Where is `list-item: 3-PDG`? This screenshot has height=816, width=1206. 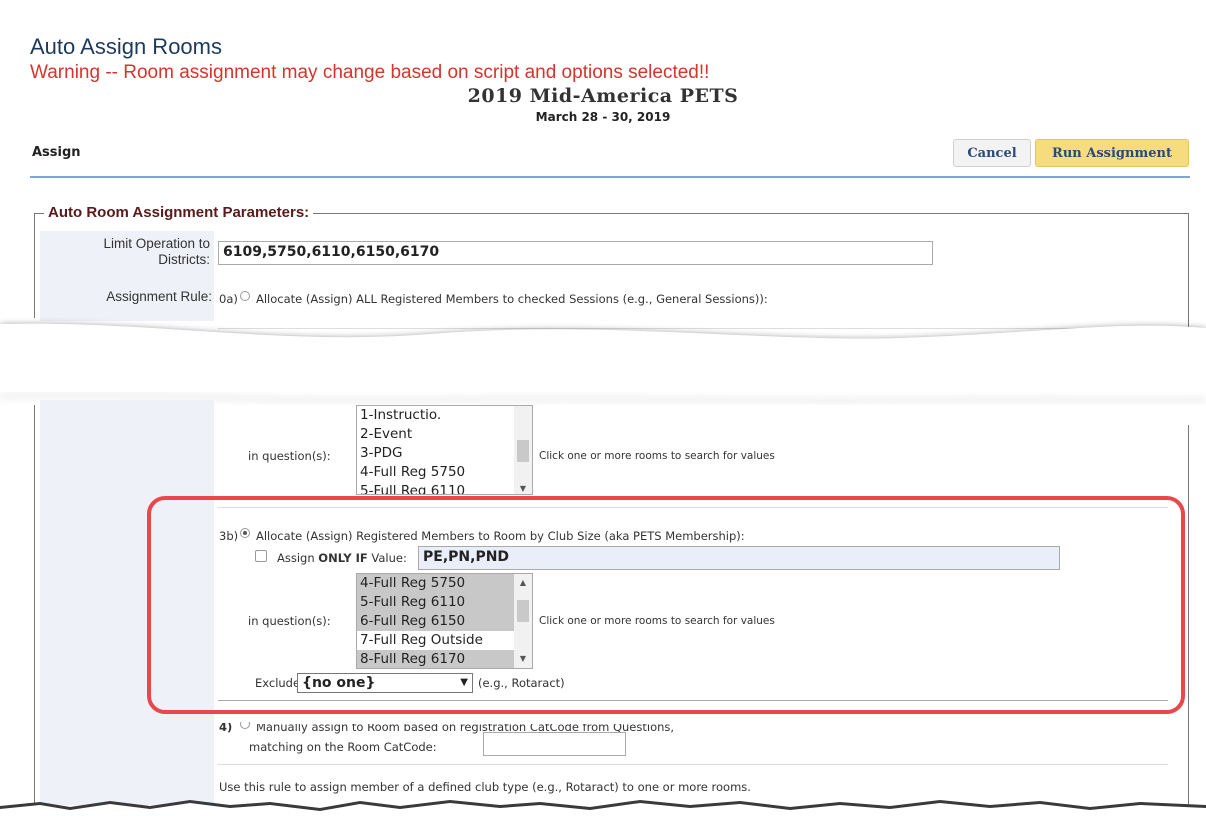
list-item: 3-PDG is located at coordinates (444, 453).